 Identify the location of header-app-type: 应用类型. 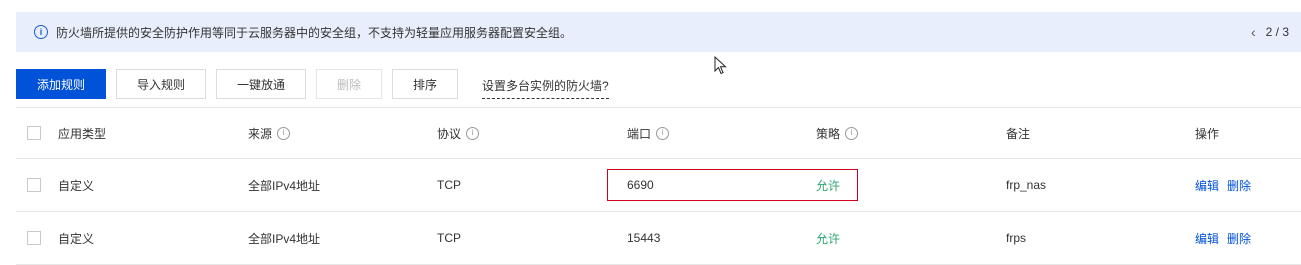
(82, 133).